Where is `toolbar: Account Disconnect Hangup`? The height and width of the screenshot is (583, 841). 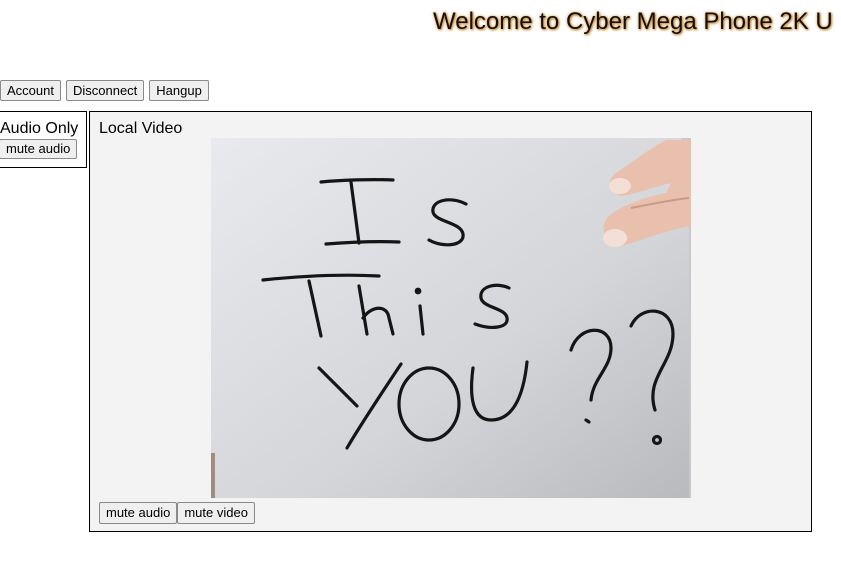
toolbar: Account Disconnect Hangup is located at coordinates (104, 90).